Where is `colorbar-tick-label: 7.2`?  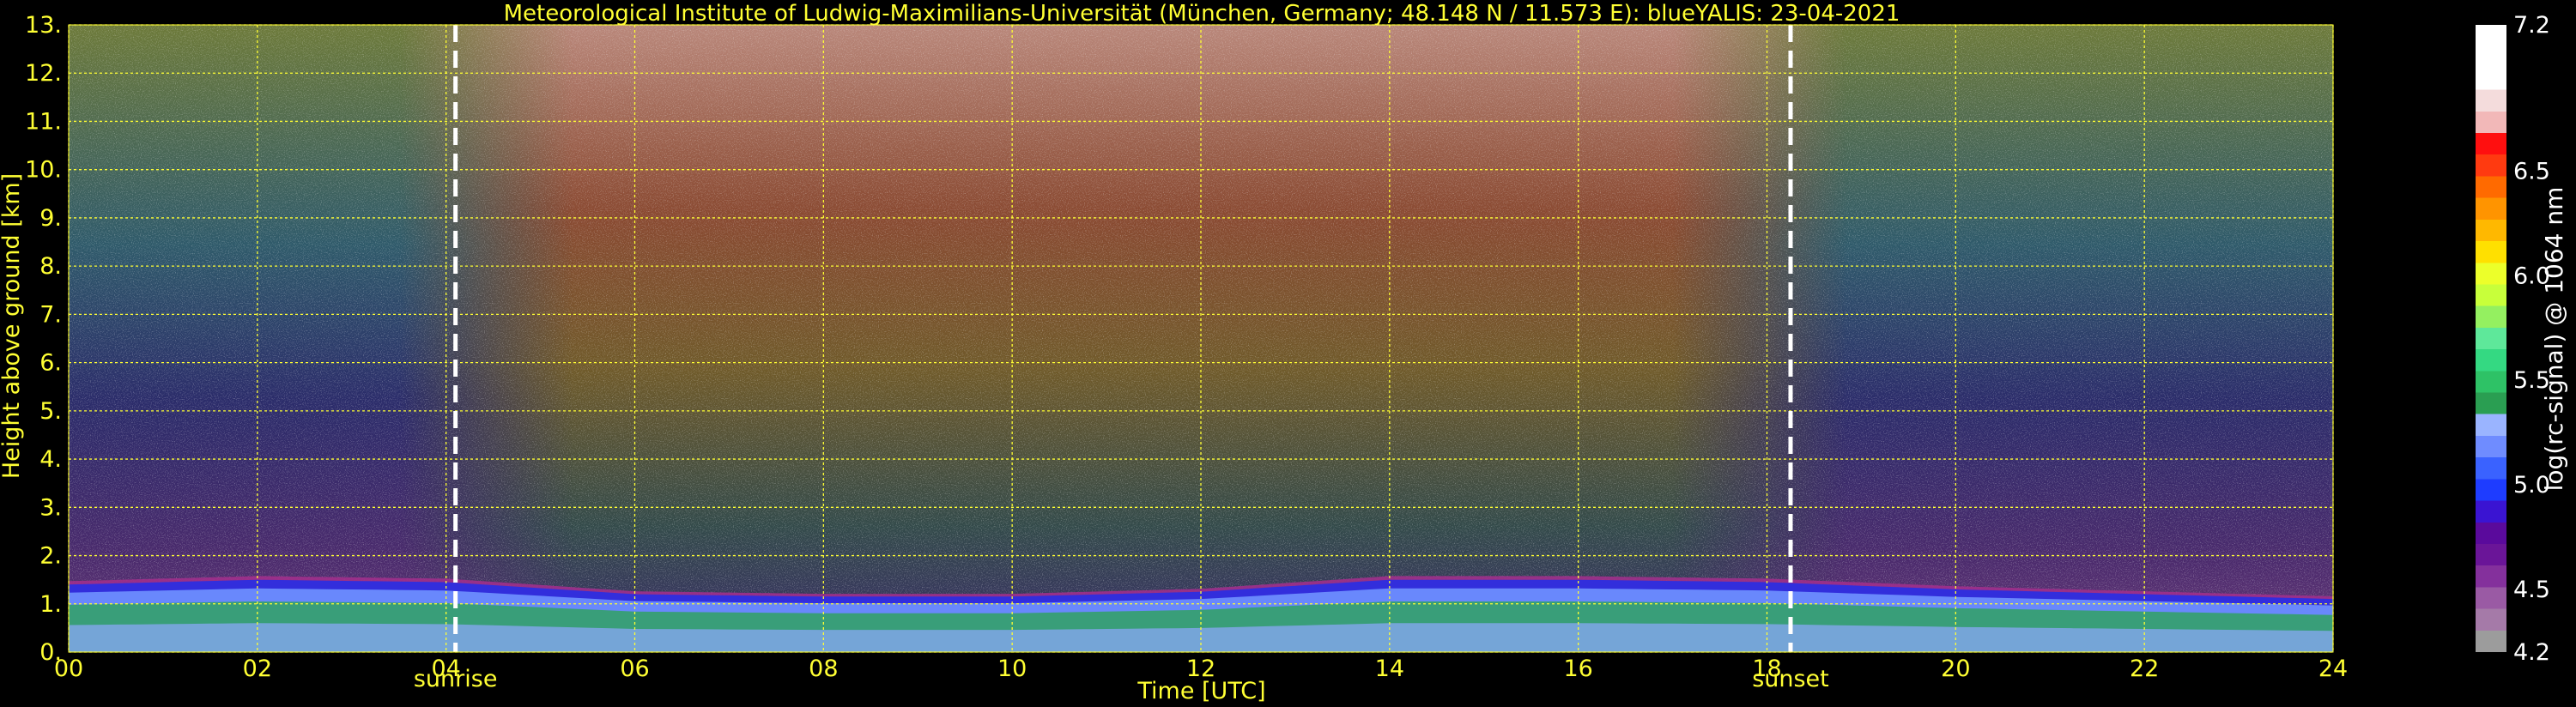 colorbar-tick-label: 7.2 is located at coordinates (2531, 26).